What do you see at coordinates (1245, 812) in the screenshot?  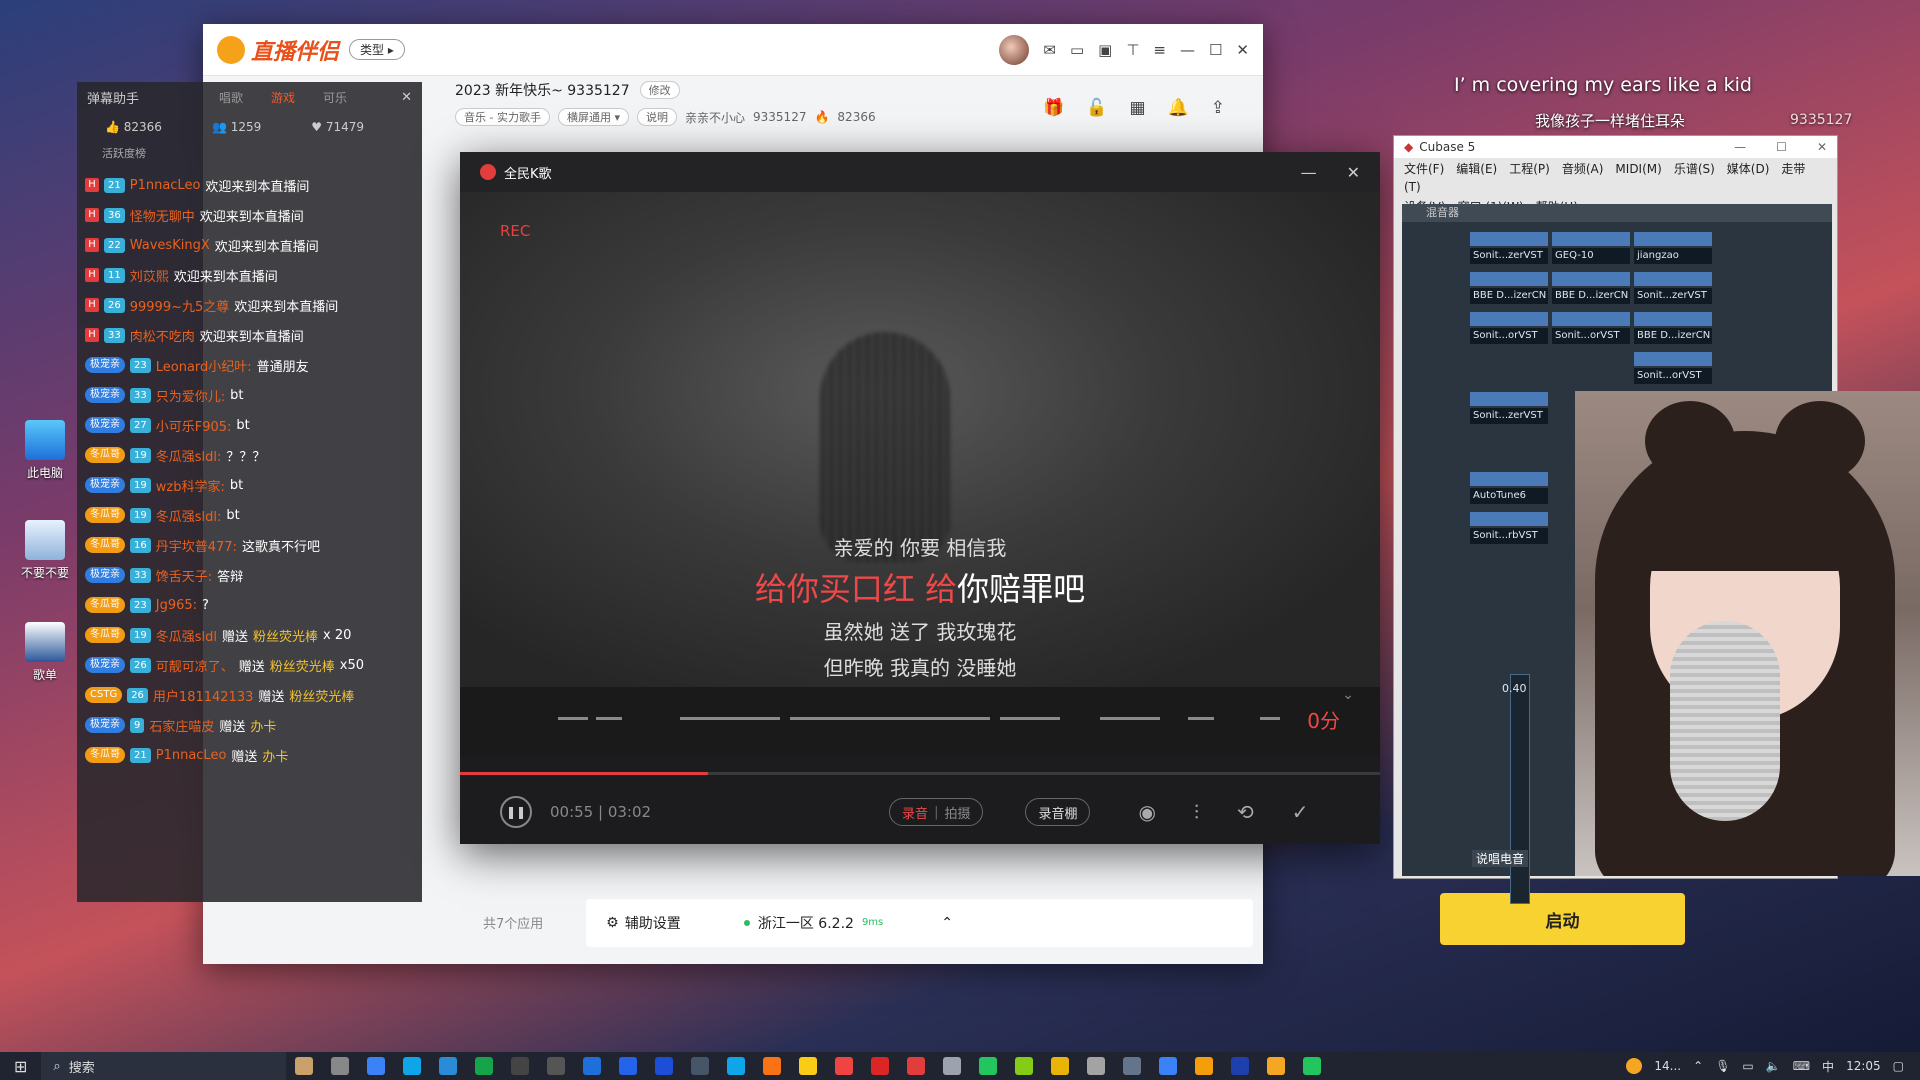 I see `loop-icon: ⟲` at bounding box center [1245, 812].